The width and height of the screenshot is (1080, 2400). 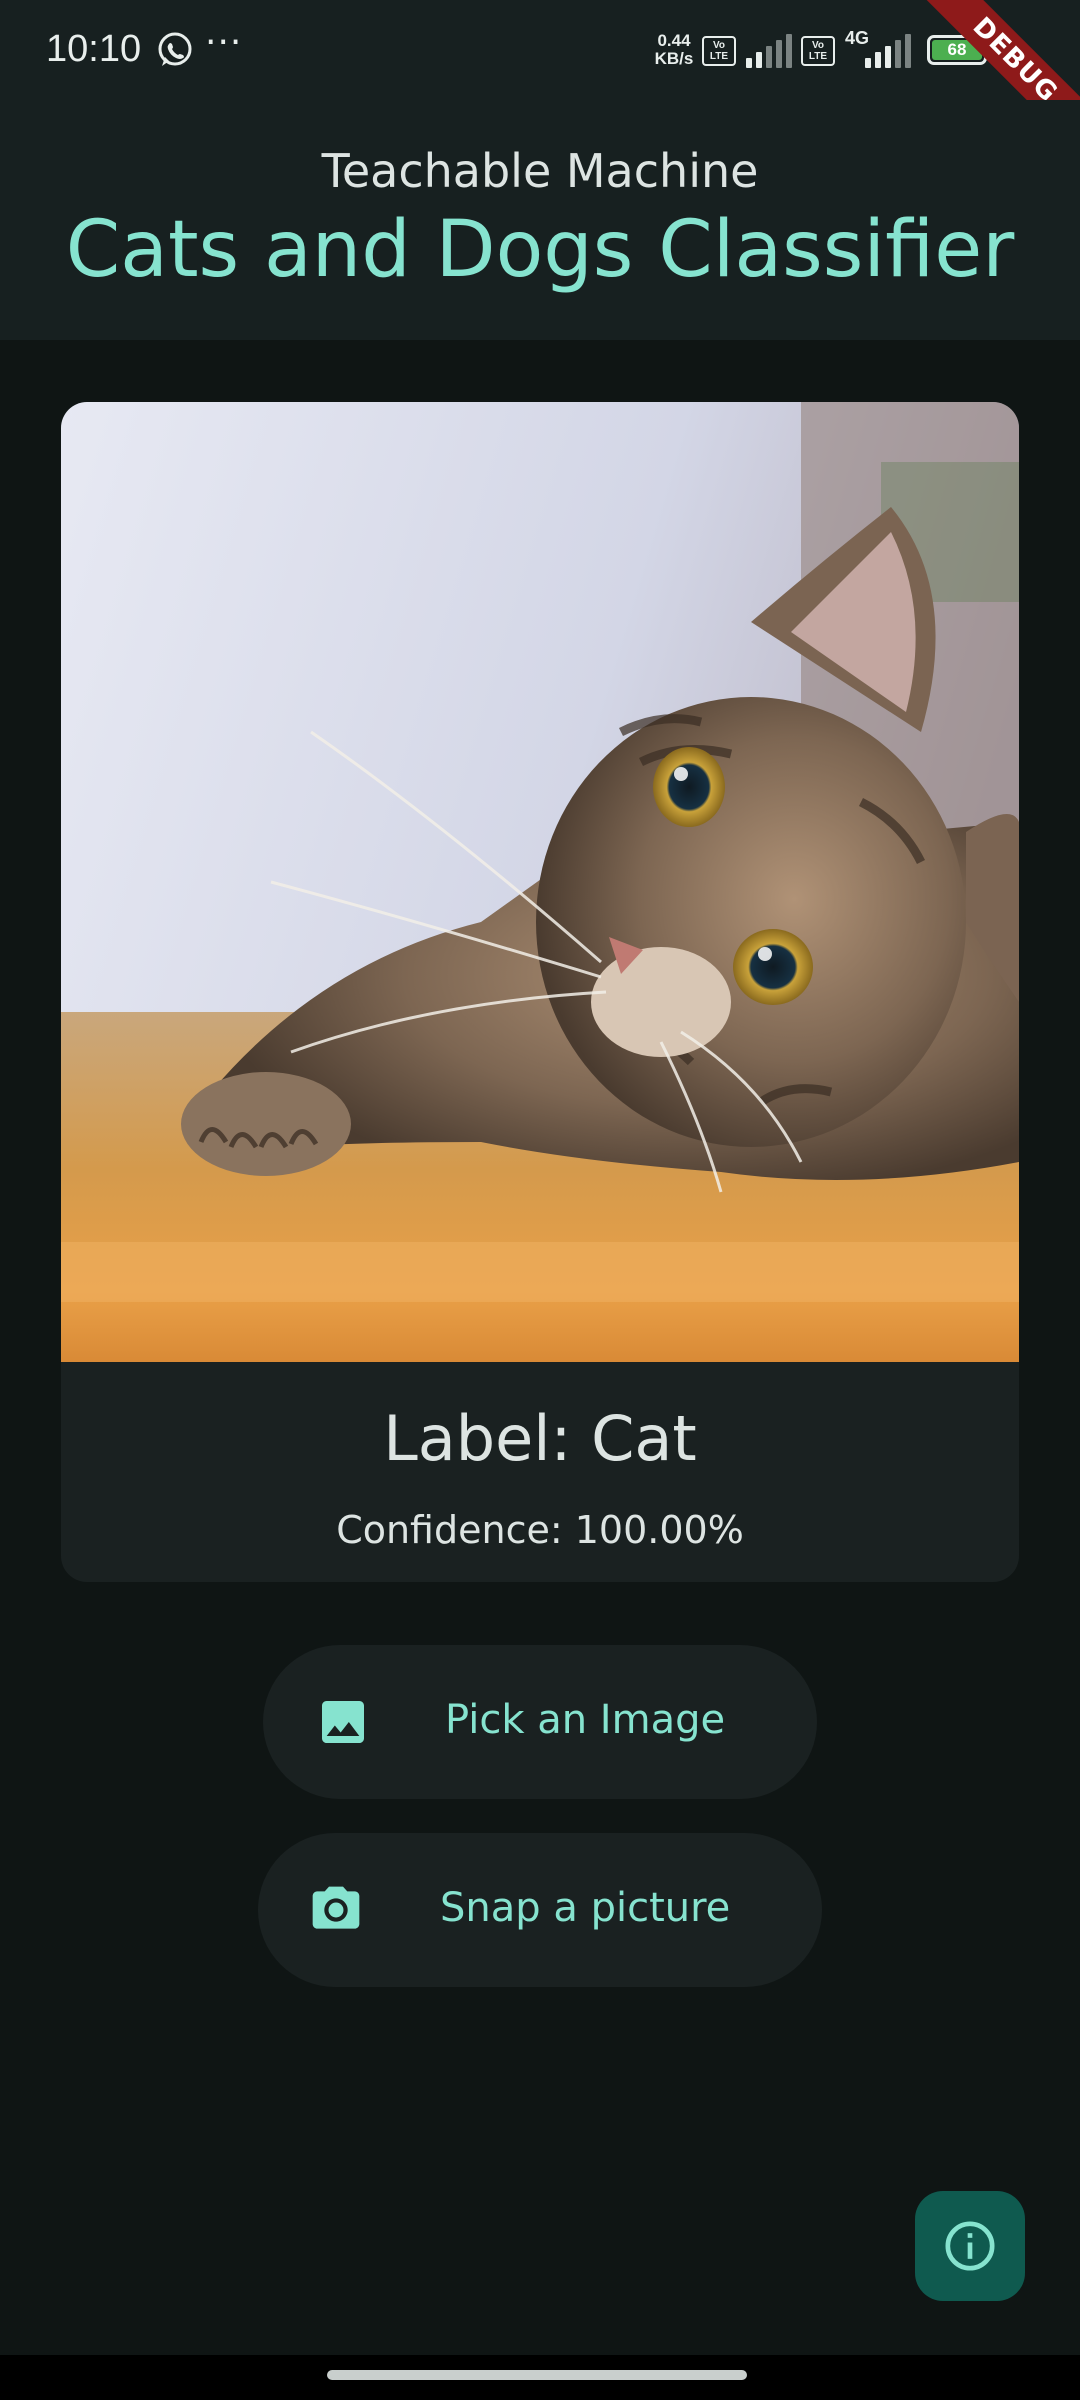 I want to click on status-time: 10:10, so click(x=94, y=49).